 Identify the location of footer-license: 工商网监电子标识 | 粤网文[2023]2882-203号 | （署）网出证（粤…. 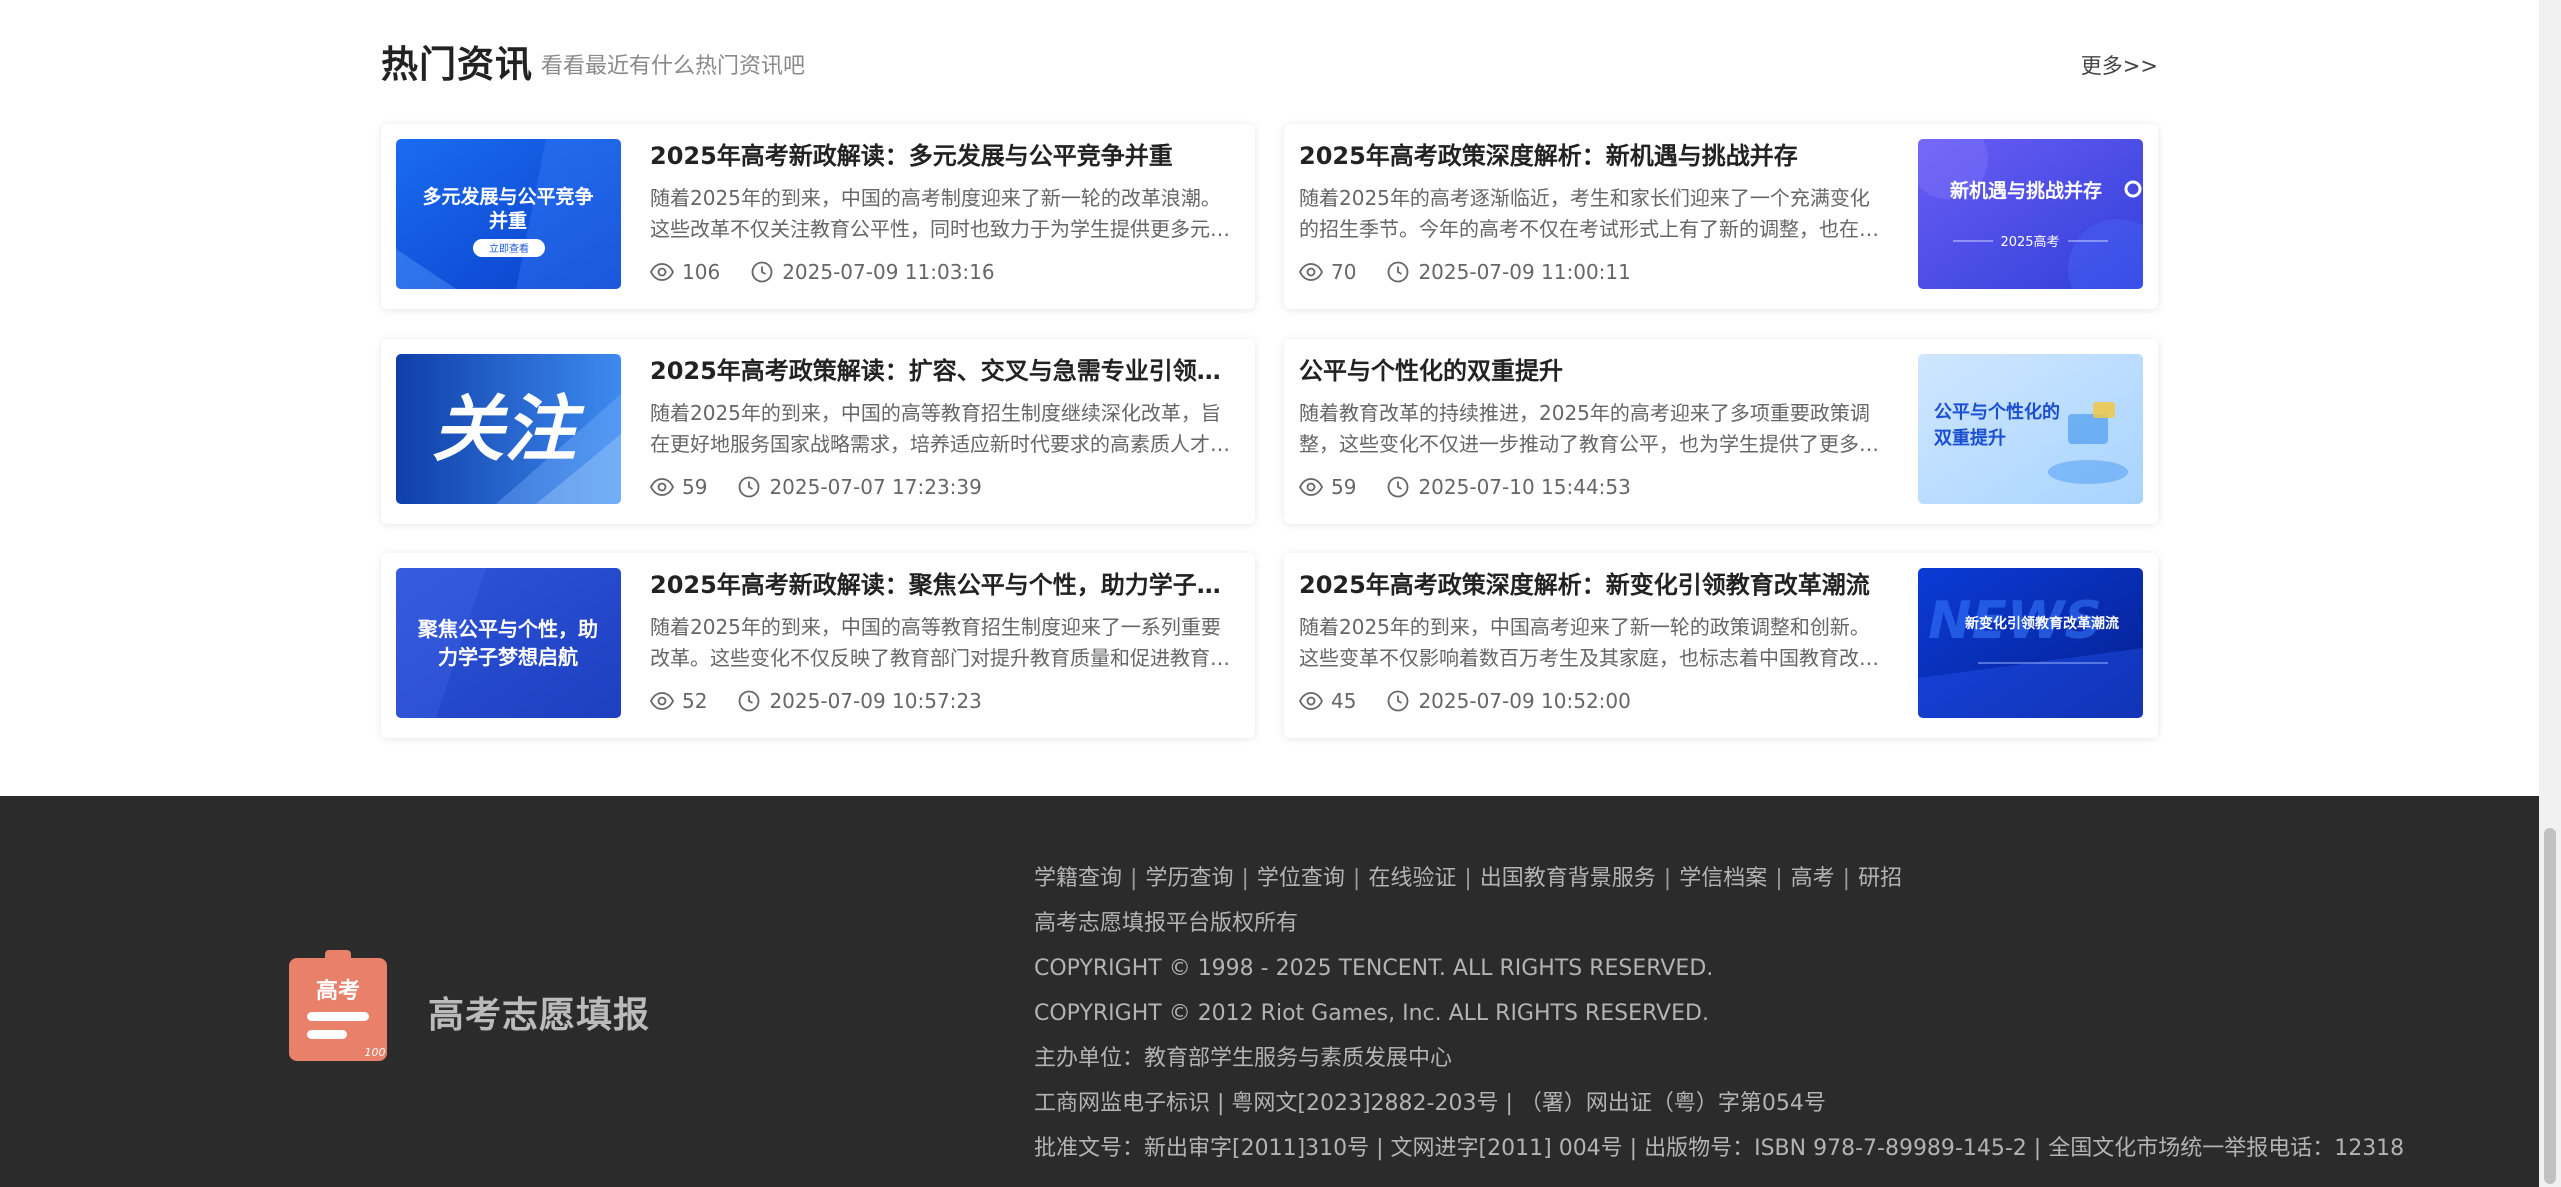
(1430, 1103).